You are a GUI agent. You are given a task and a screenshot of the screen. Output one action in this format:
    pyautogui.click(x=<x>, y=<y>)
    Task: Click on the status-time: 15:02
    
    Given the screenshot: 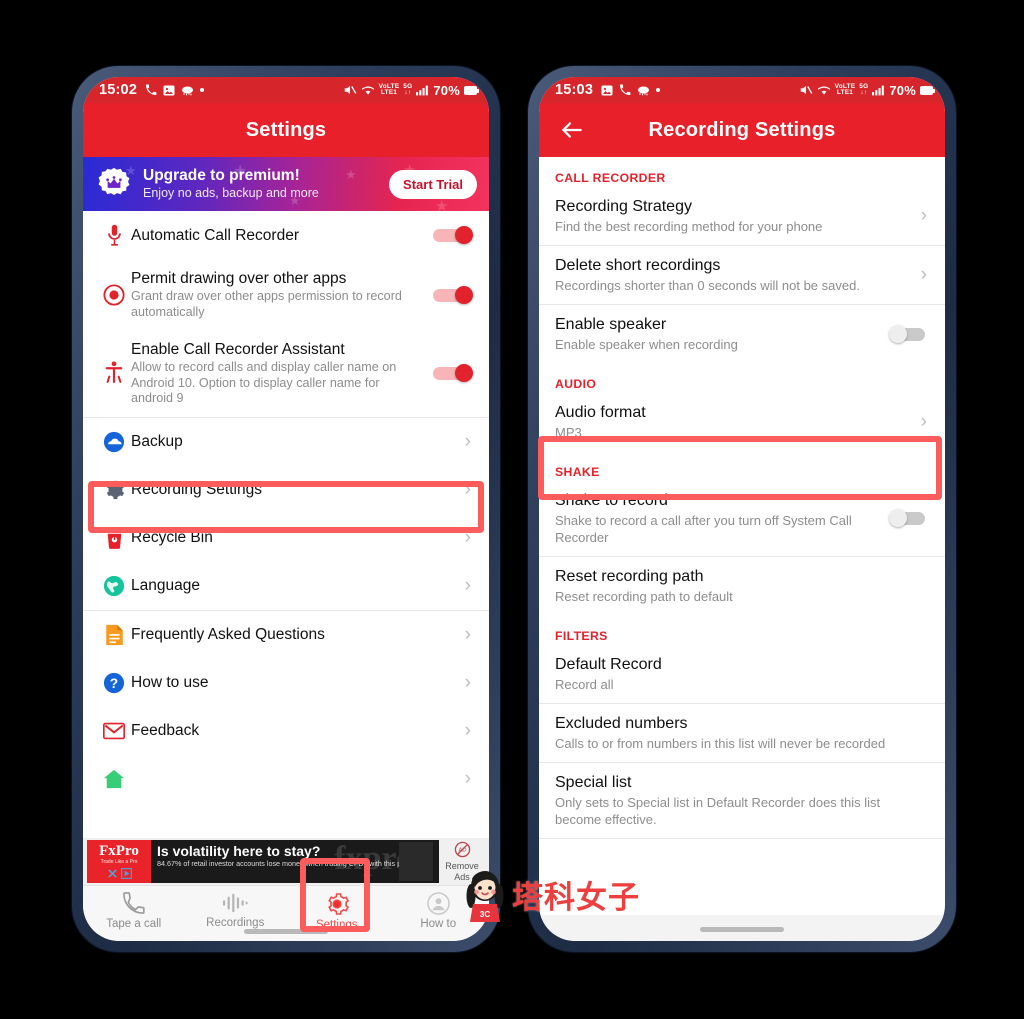 What is the action you would take?
    pyautogui.click(x=118, y=90)
    